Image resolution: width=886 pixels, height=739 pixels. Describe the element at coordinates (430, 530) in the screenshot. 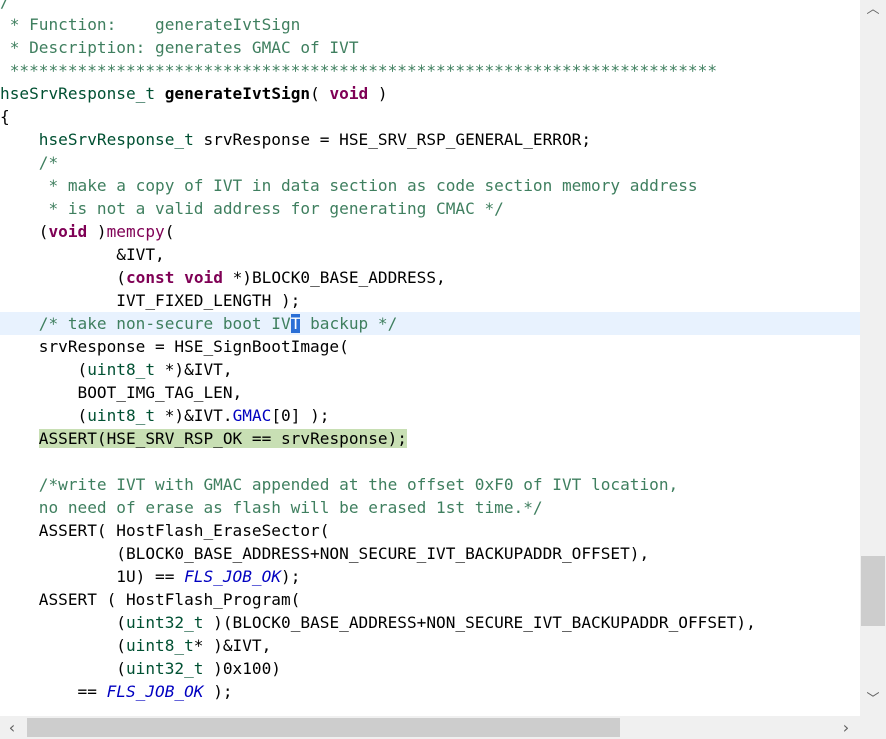

I see `code-line: ASSERT( HostFlash_EraseSector(` at that location.